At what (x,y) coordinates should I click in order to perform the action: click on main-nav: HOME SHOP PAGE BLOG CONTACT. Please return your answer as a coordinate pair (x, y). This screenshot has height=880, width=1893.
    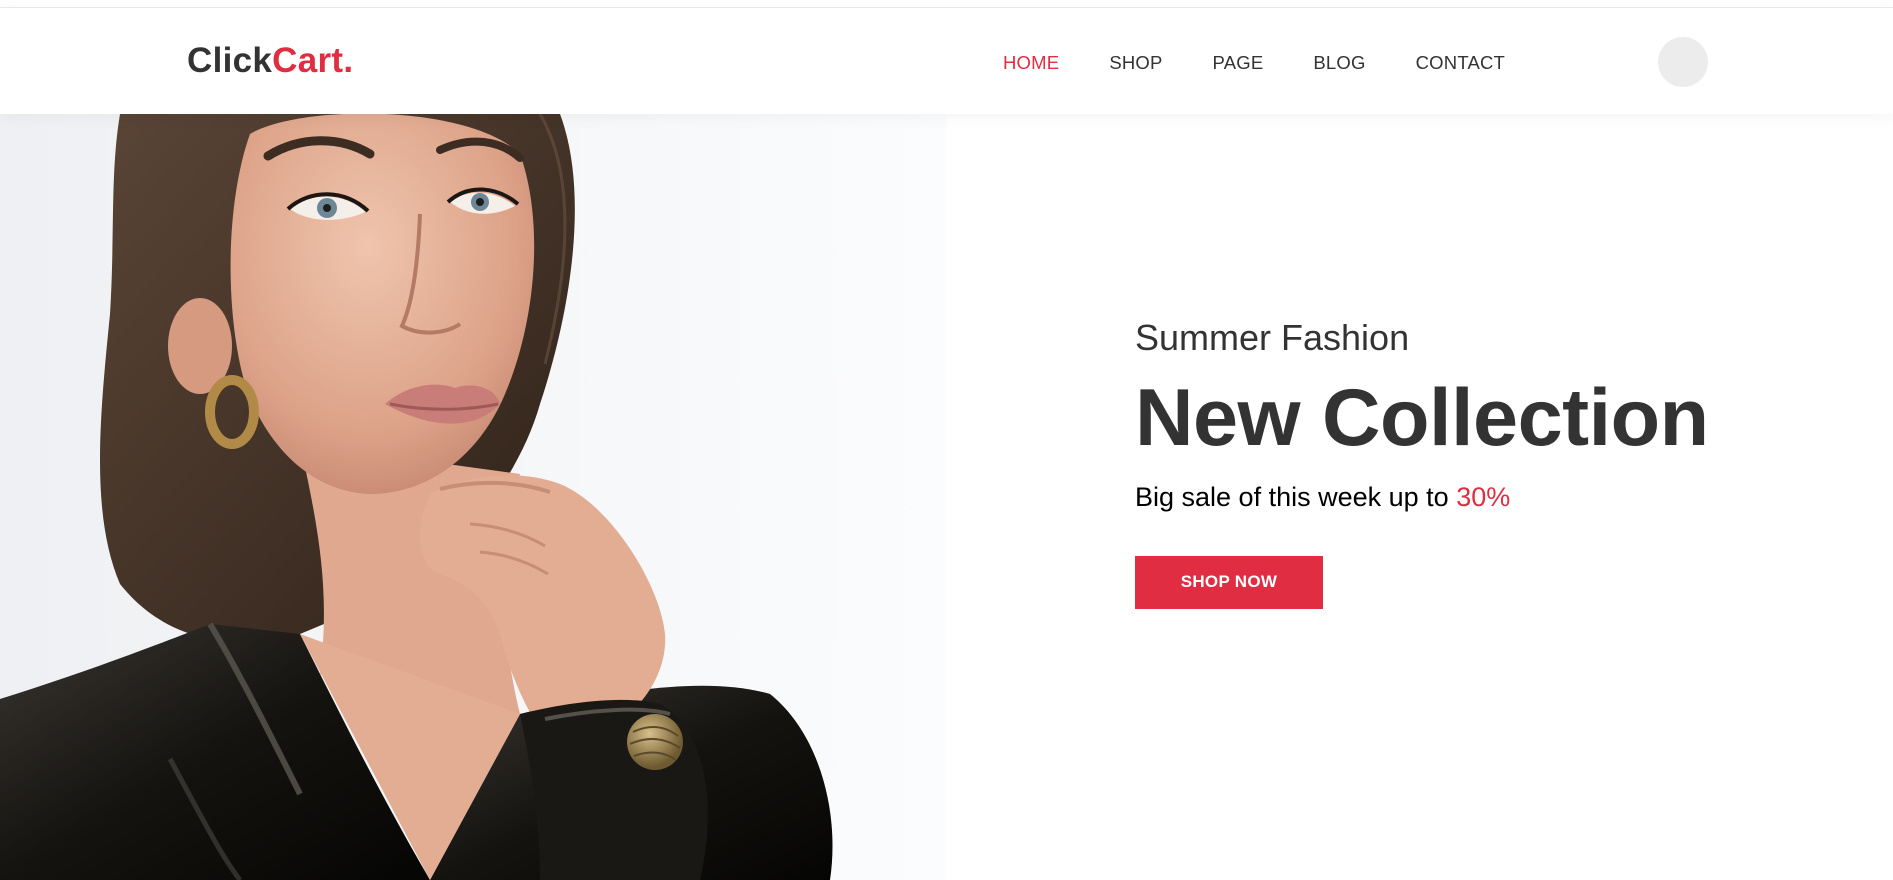
    Looking at the image, I should click on (1254, 64).